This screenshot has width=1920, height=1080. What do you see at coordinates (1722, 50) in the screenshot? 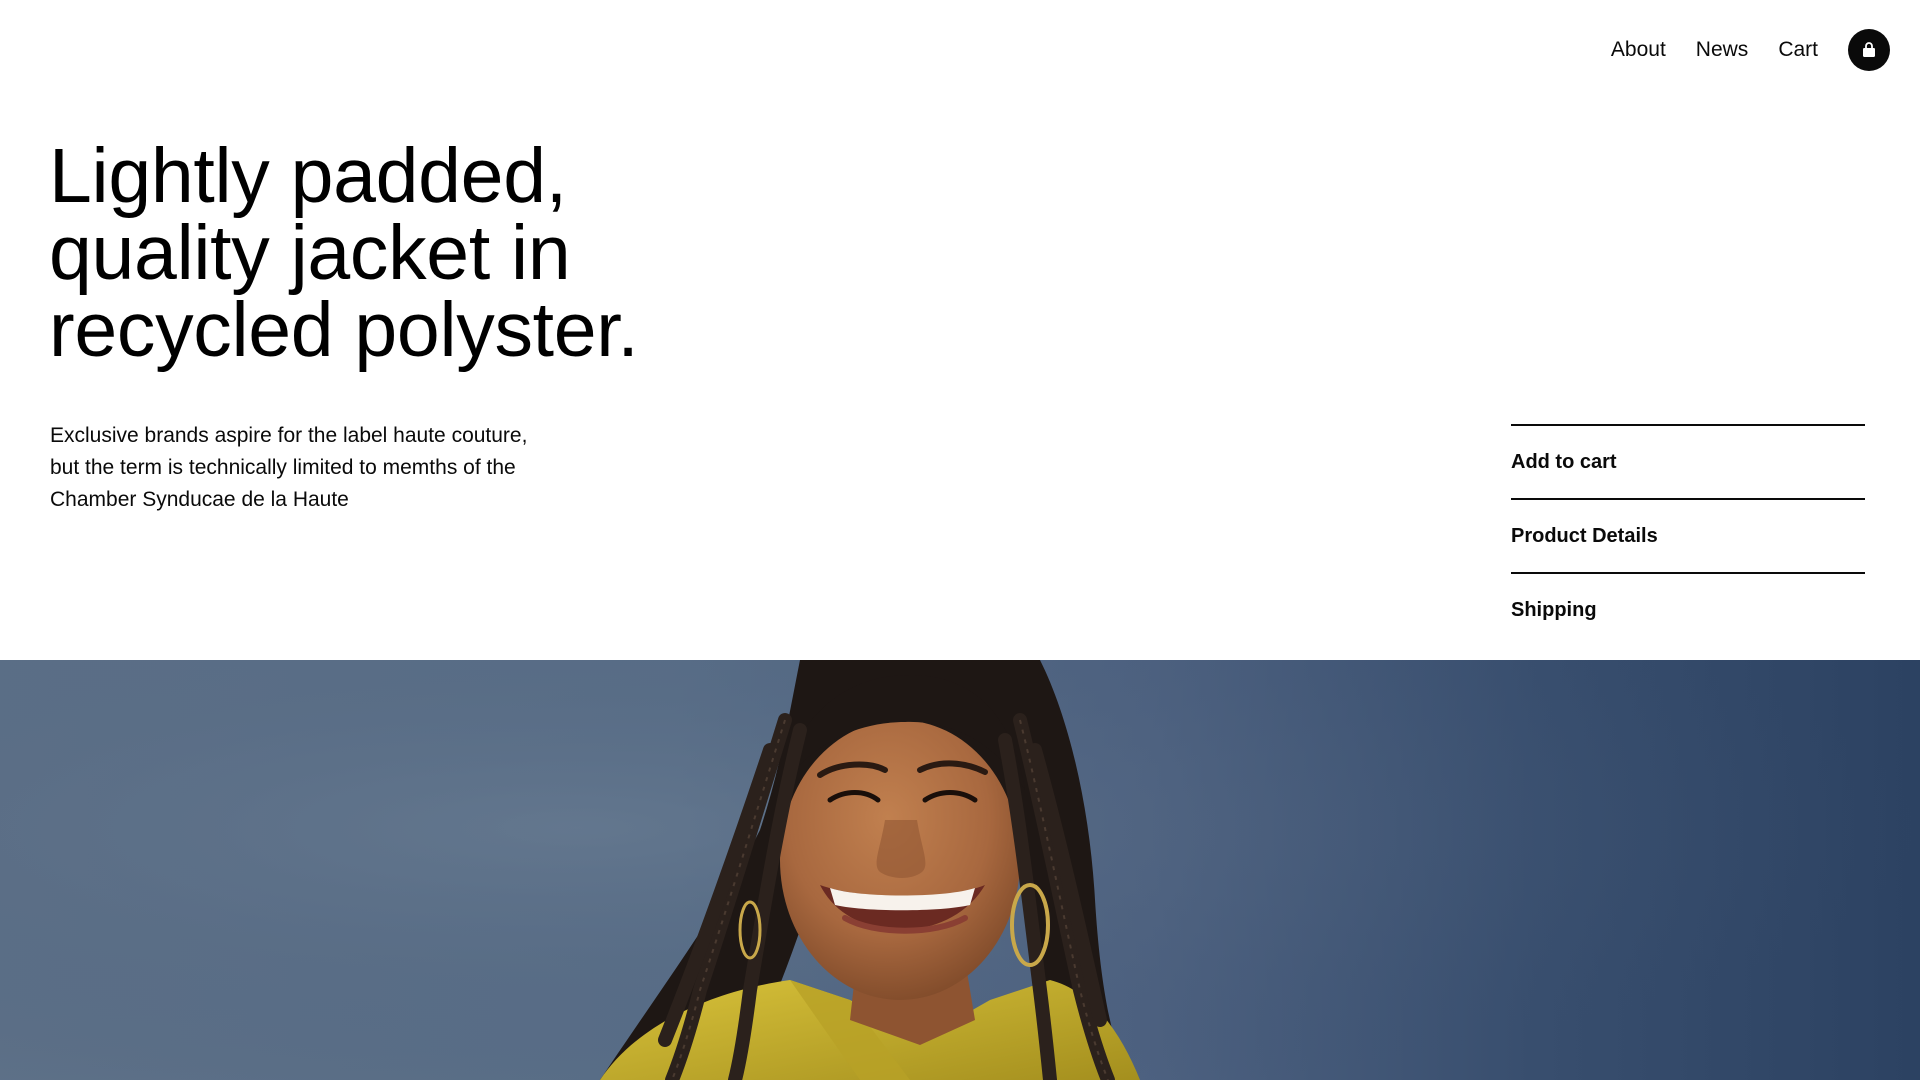
I see `nav-link-news: News` at bounding box center [1722, 50].